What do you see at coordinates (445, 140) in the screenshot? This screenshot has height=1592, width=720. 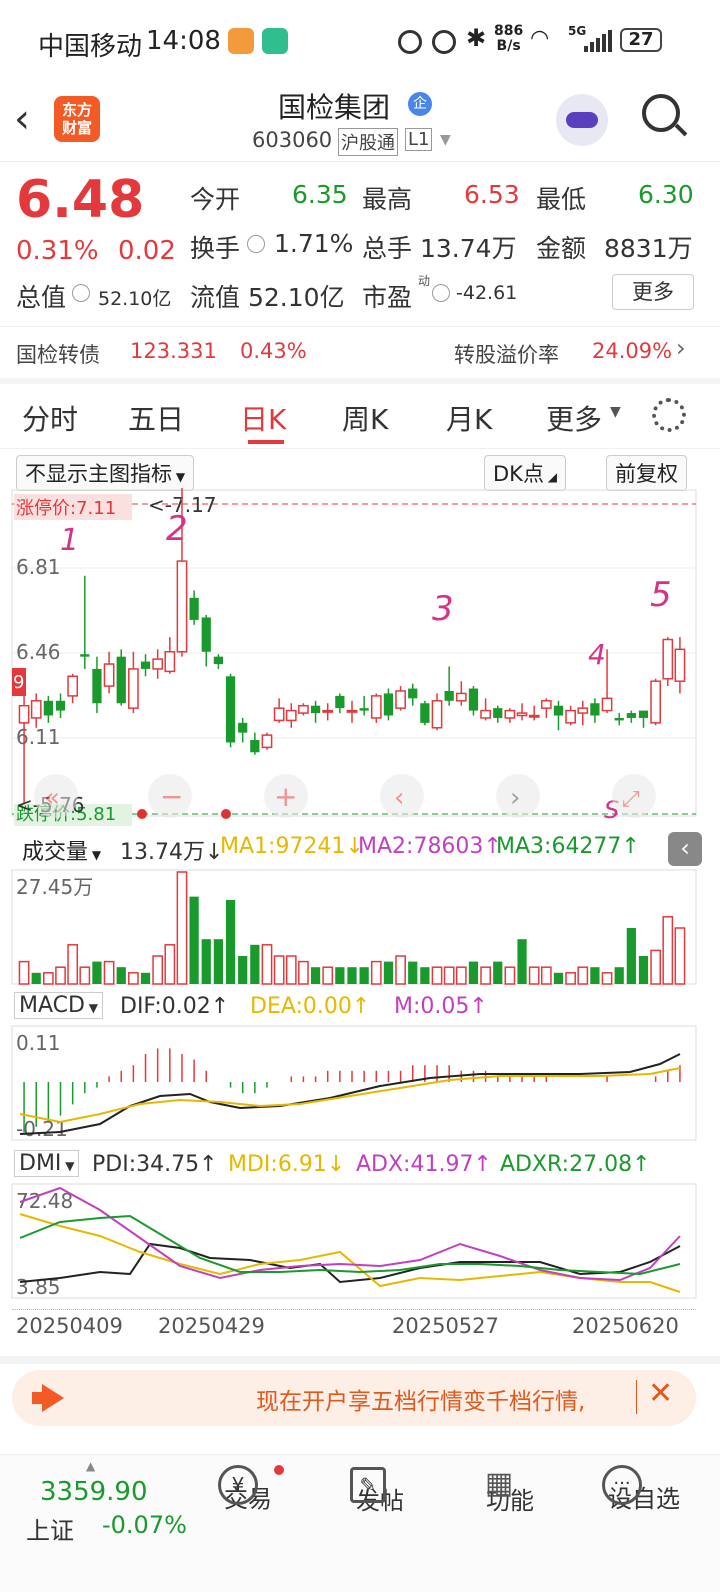 I see `dropdown-icon: ▼` at bounding box center [445, 140].